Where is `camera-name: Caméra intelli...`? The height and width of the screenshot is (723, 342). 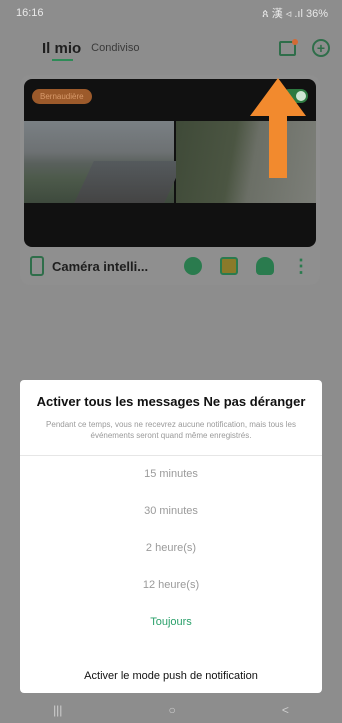
camera-name: Caméra intelli... is located at coordinates (100, 266).